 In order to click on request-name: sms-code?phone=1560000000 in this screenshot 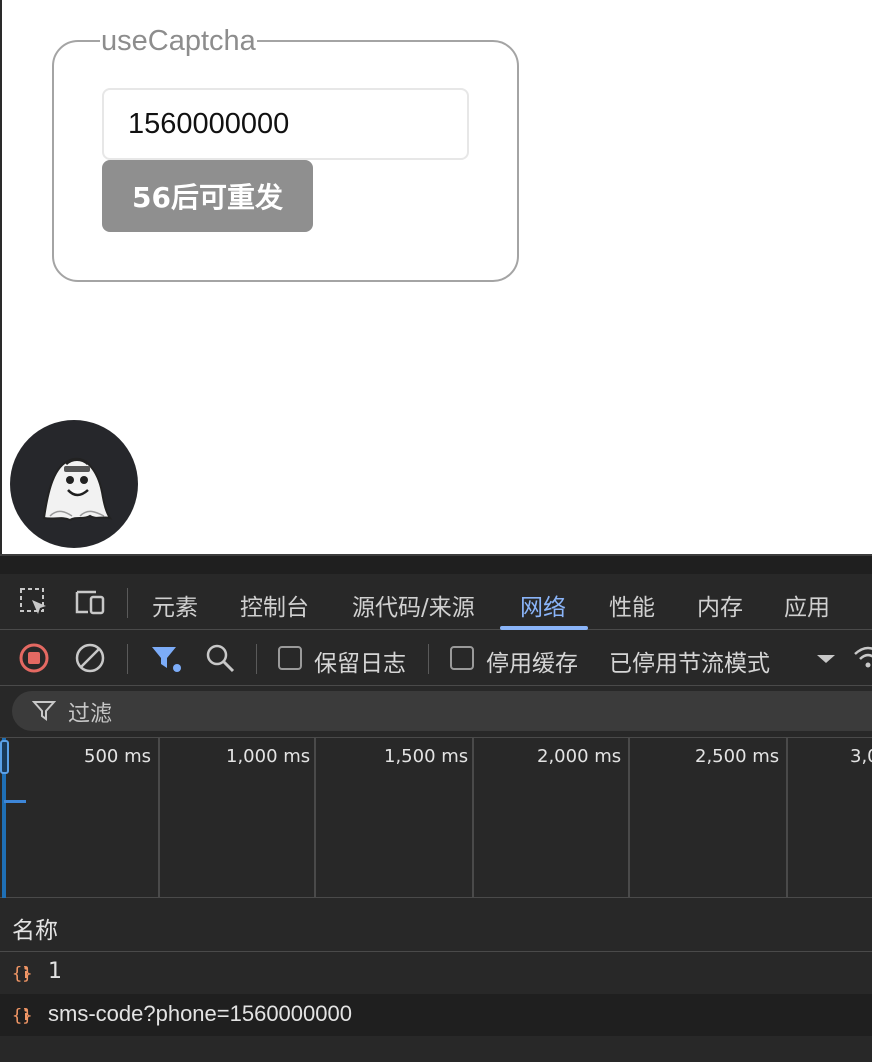, I will do `click(200, 1013)`.